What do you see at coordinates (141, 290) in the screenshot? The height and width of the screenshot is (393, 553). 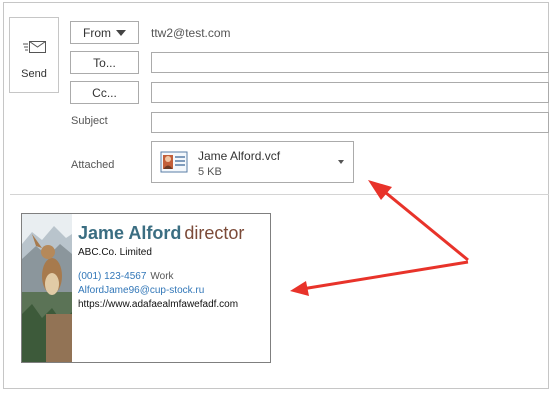 I see `contact-email-link: AlfordJame96@cup-stock.ru` at bounding box center [141, 290].